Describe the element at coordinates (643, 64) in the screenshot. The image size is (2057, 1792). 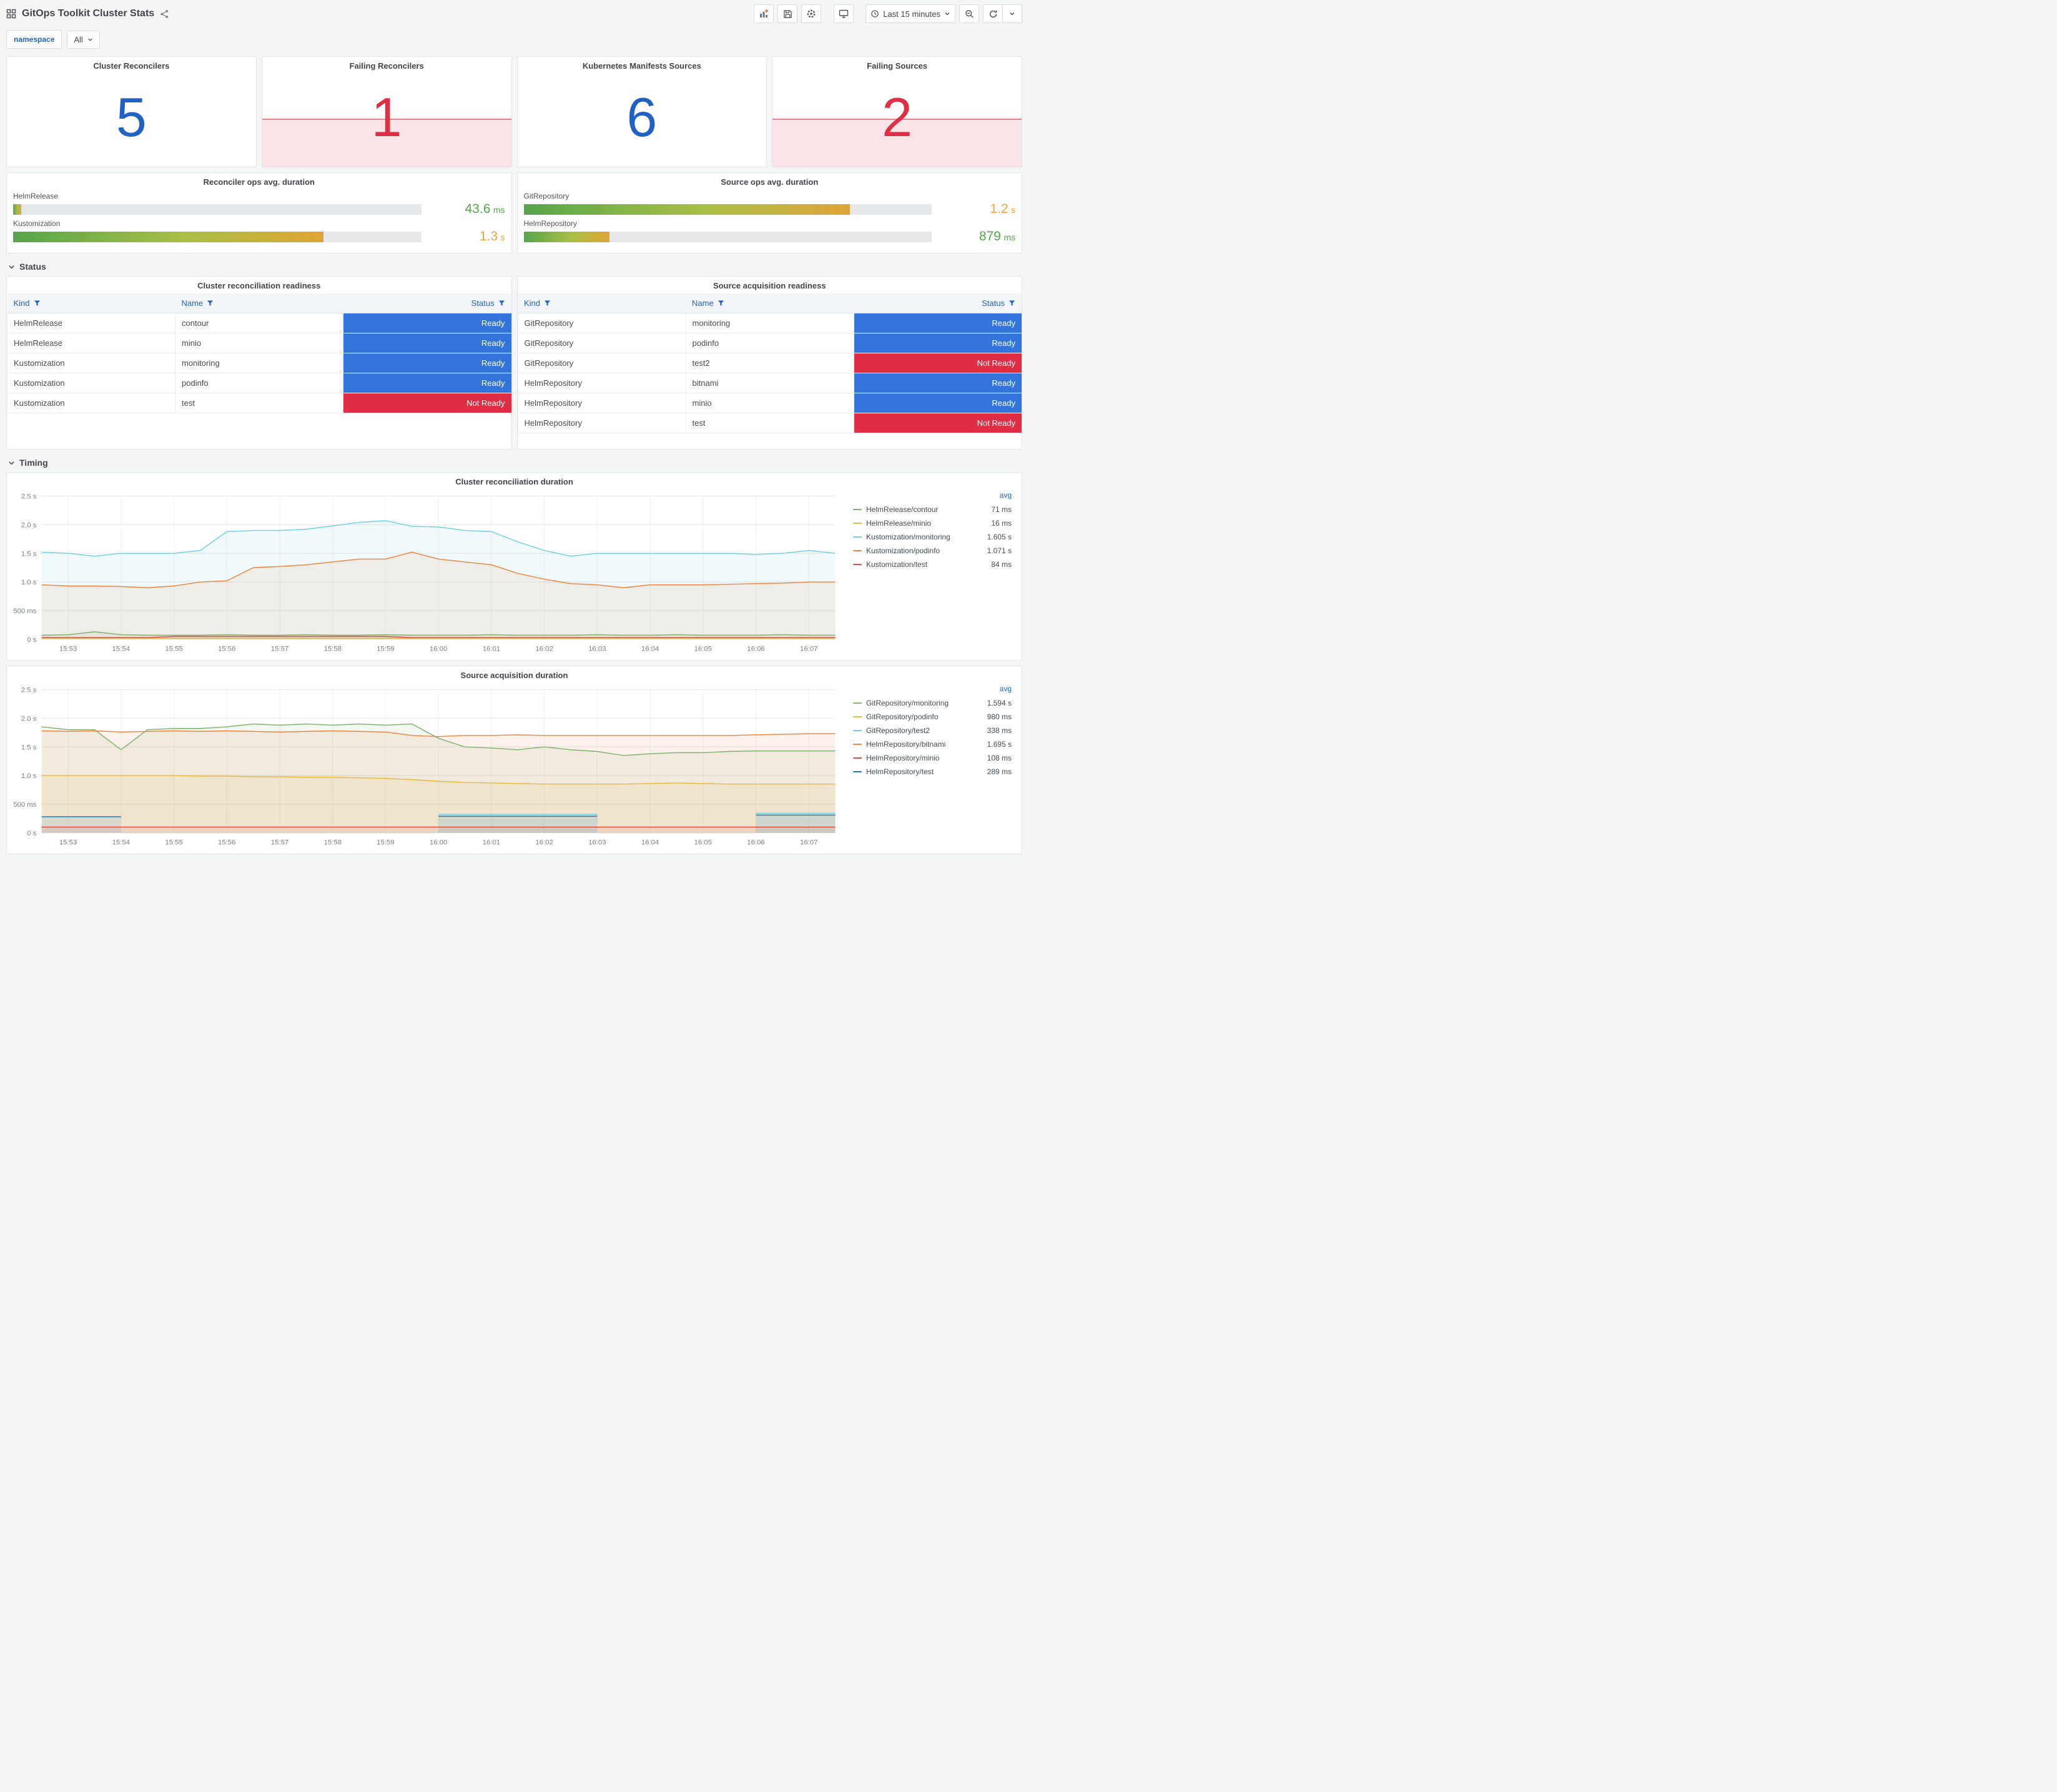
I see `panel-title: Kubernetes Manifests Sources` at that location.